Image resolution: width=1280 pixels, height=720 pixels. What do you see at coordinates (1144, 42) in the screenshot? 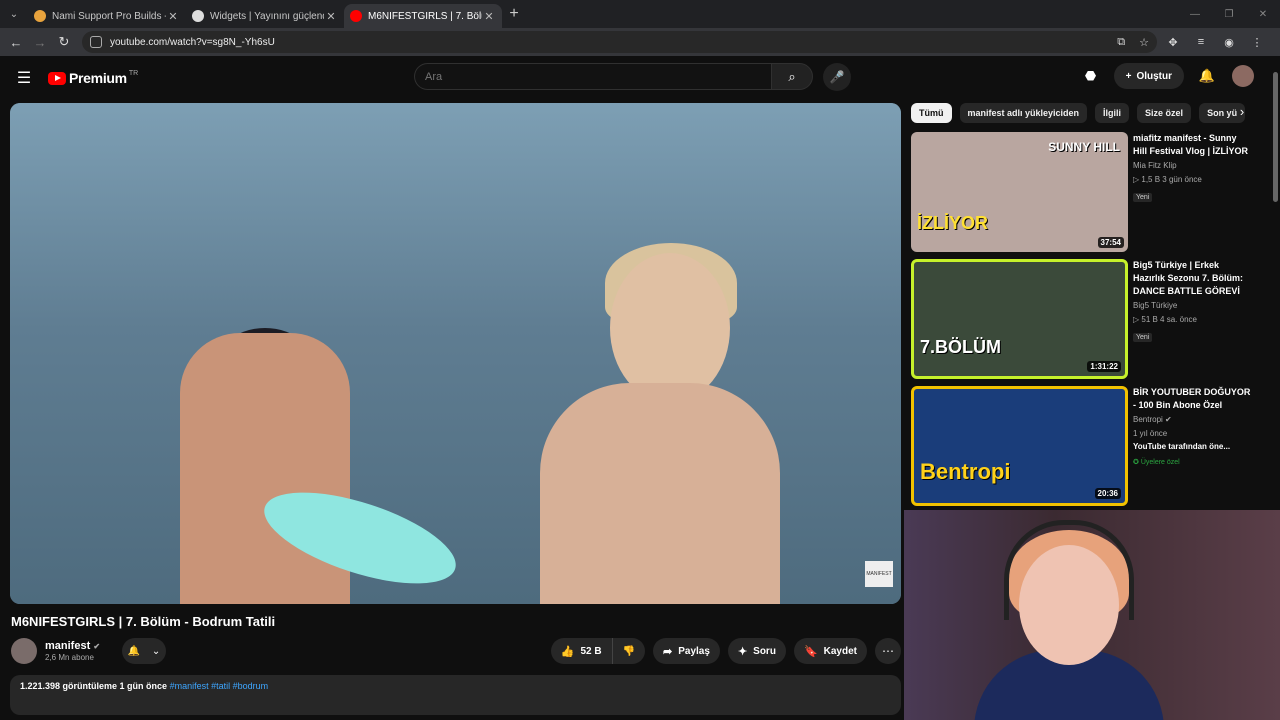
I see `bookmark-star-icon: ☆` at bounding box center [1144, 42].